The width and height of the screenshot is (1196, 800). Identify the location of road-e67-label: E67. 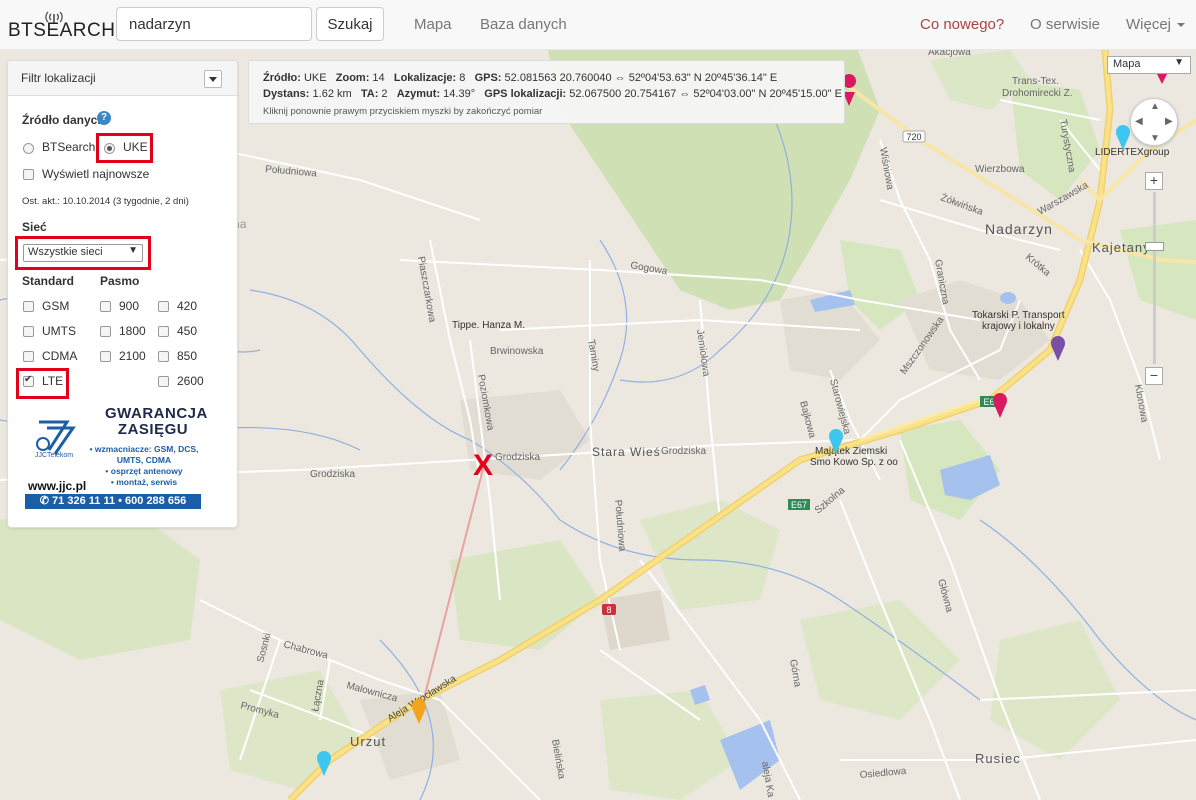
(799, 505).